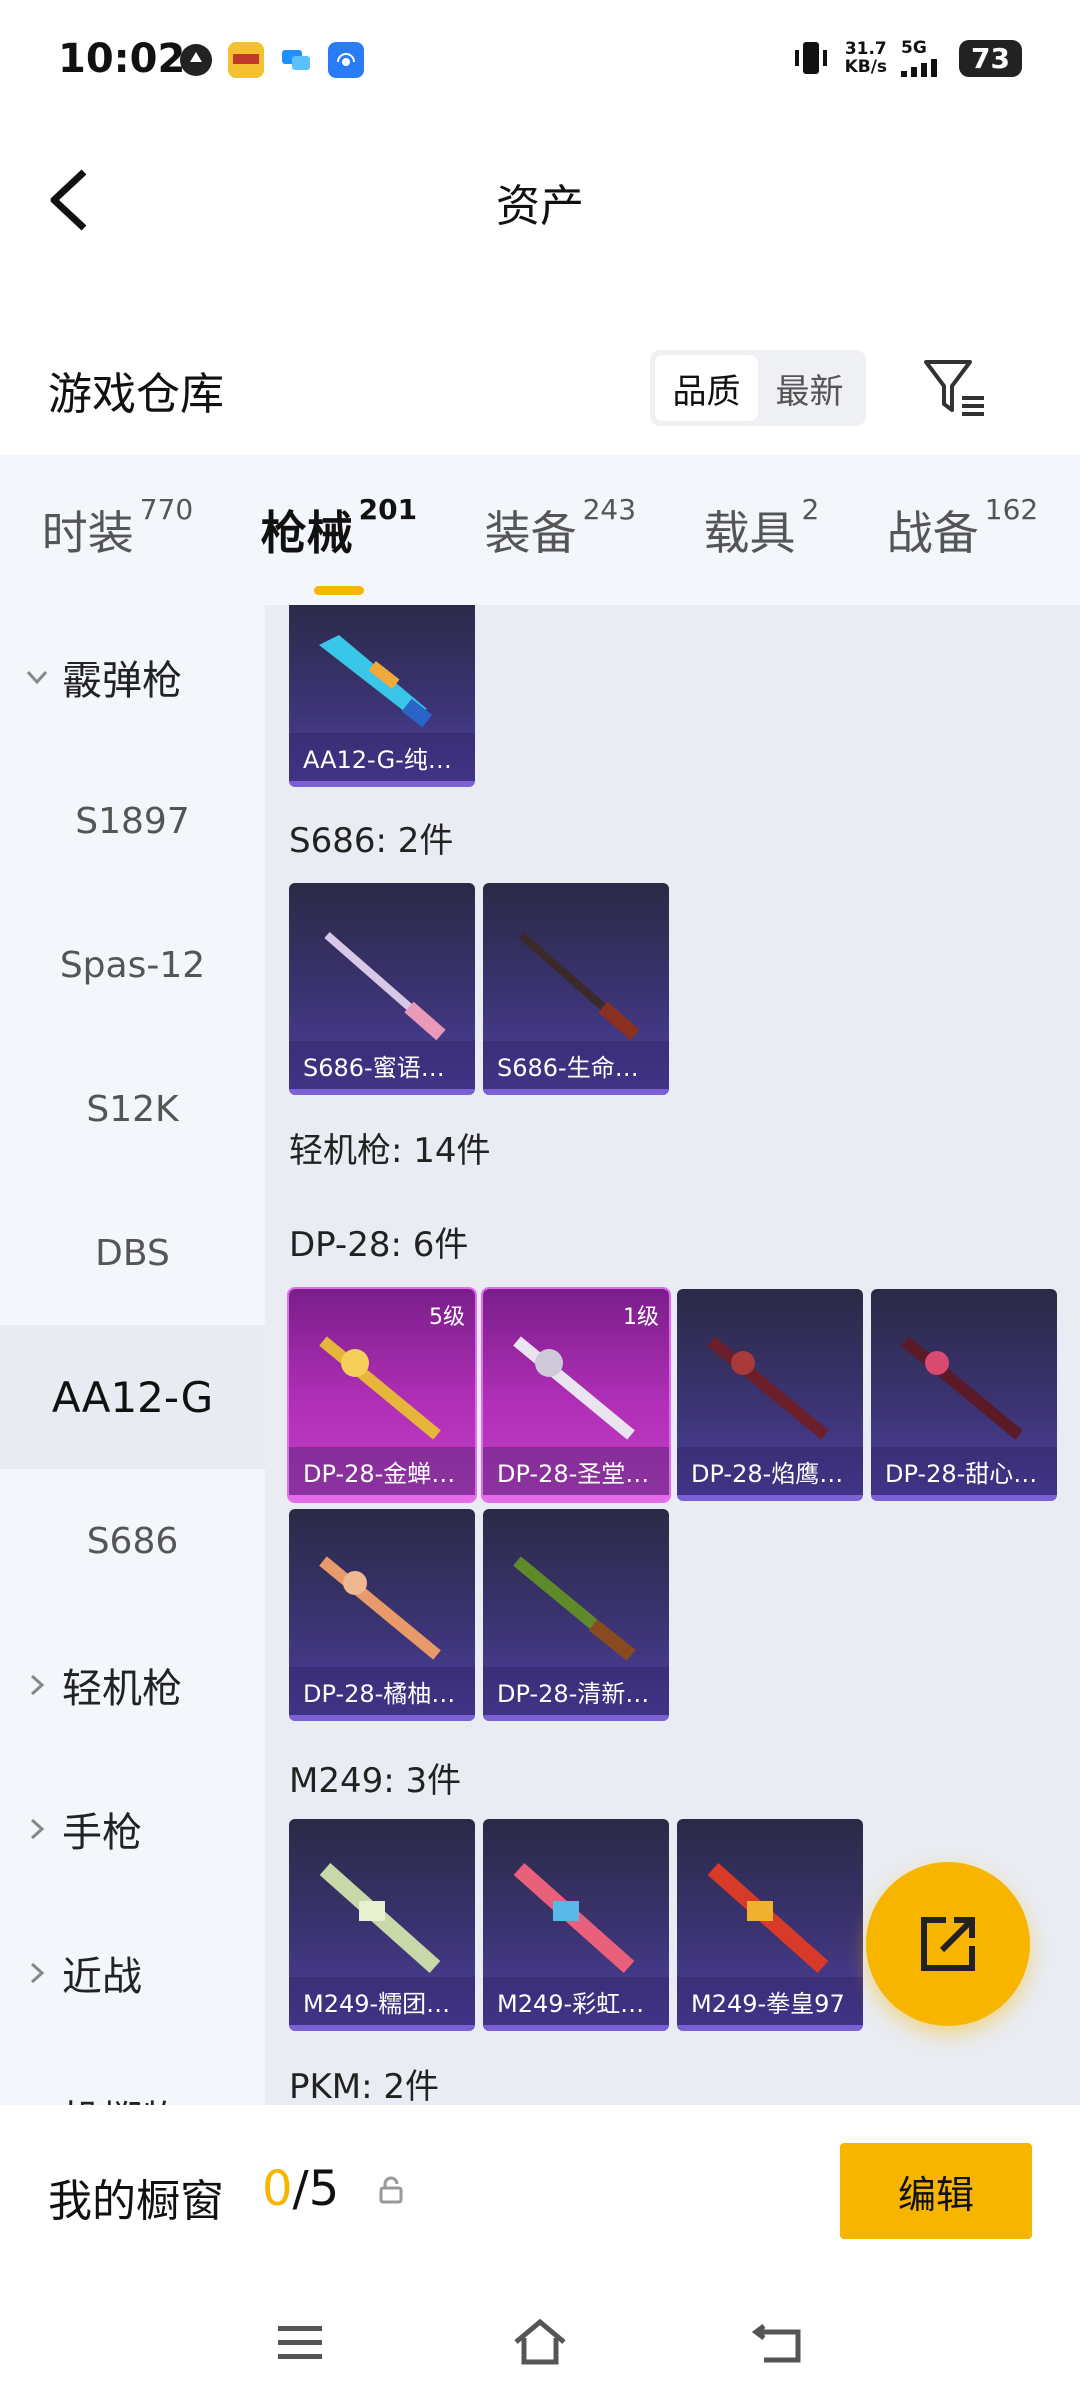  I want to click on sidebar-group-lmg: 轻机枪, so click(132, 1685).